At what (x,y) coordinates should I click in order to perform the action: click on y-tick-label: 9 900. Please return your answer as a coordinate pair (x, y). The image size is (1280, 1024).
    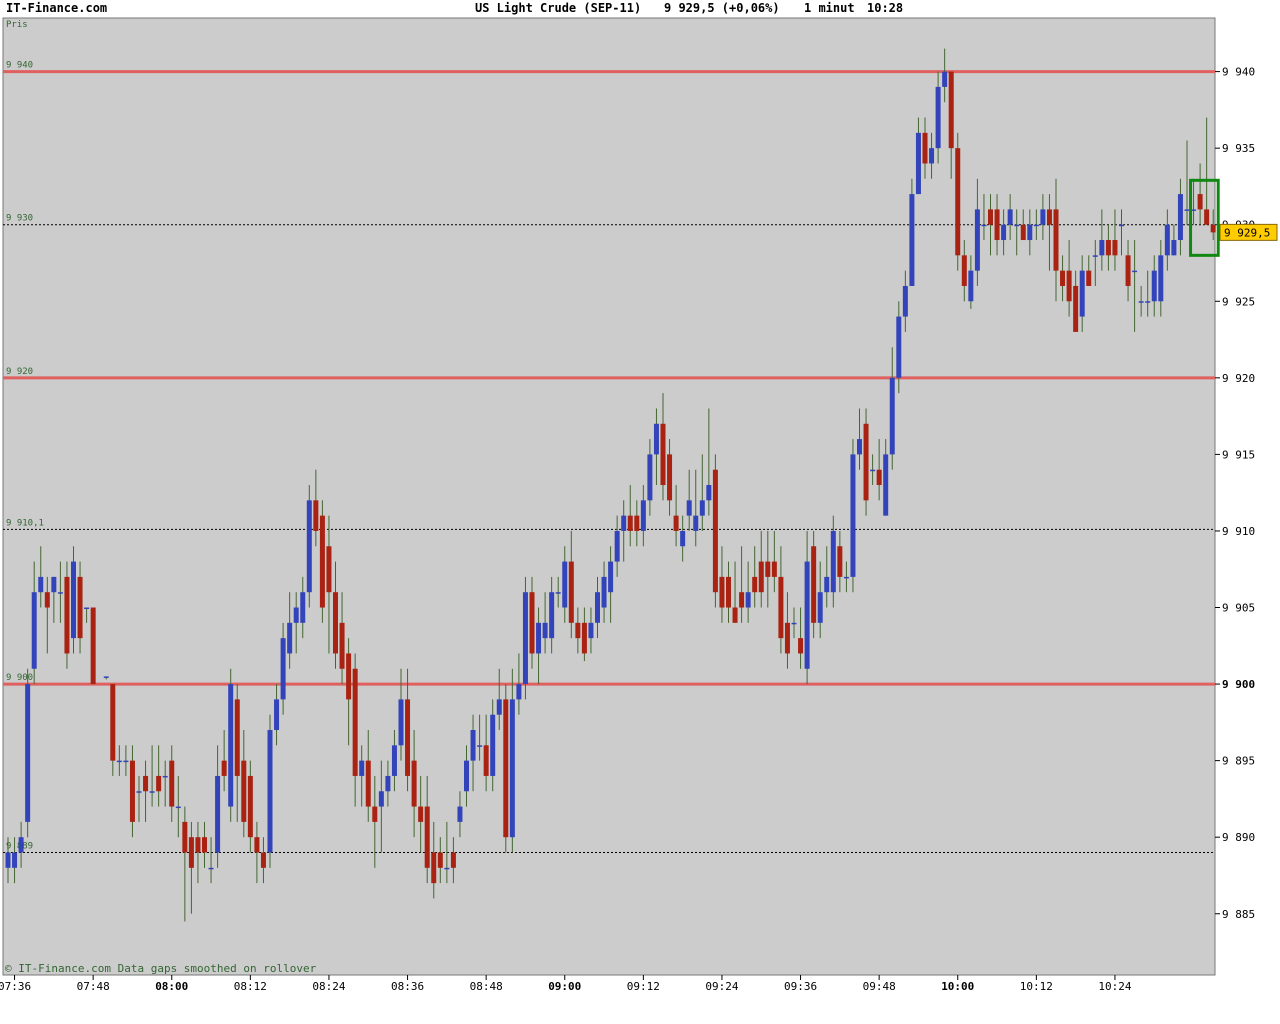
    Looking at the image, I should click on (1238, 684).